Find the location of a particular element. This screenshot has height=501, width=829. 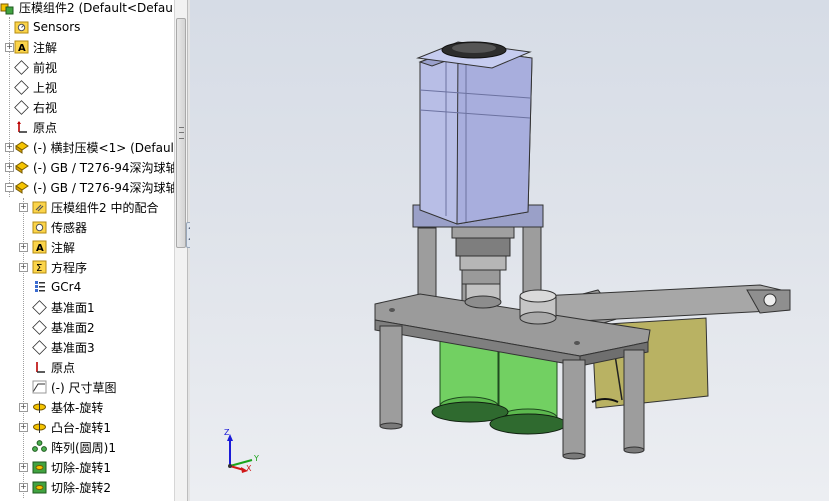

tree-item-label: 基体-旋转 is located at coordinates (77, 407).